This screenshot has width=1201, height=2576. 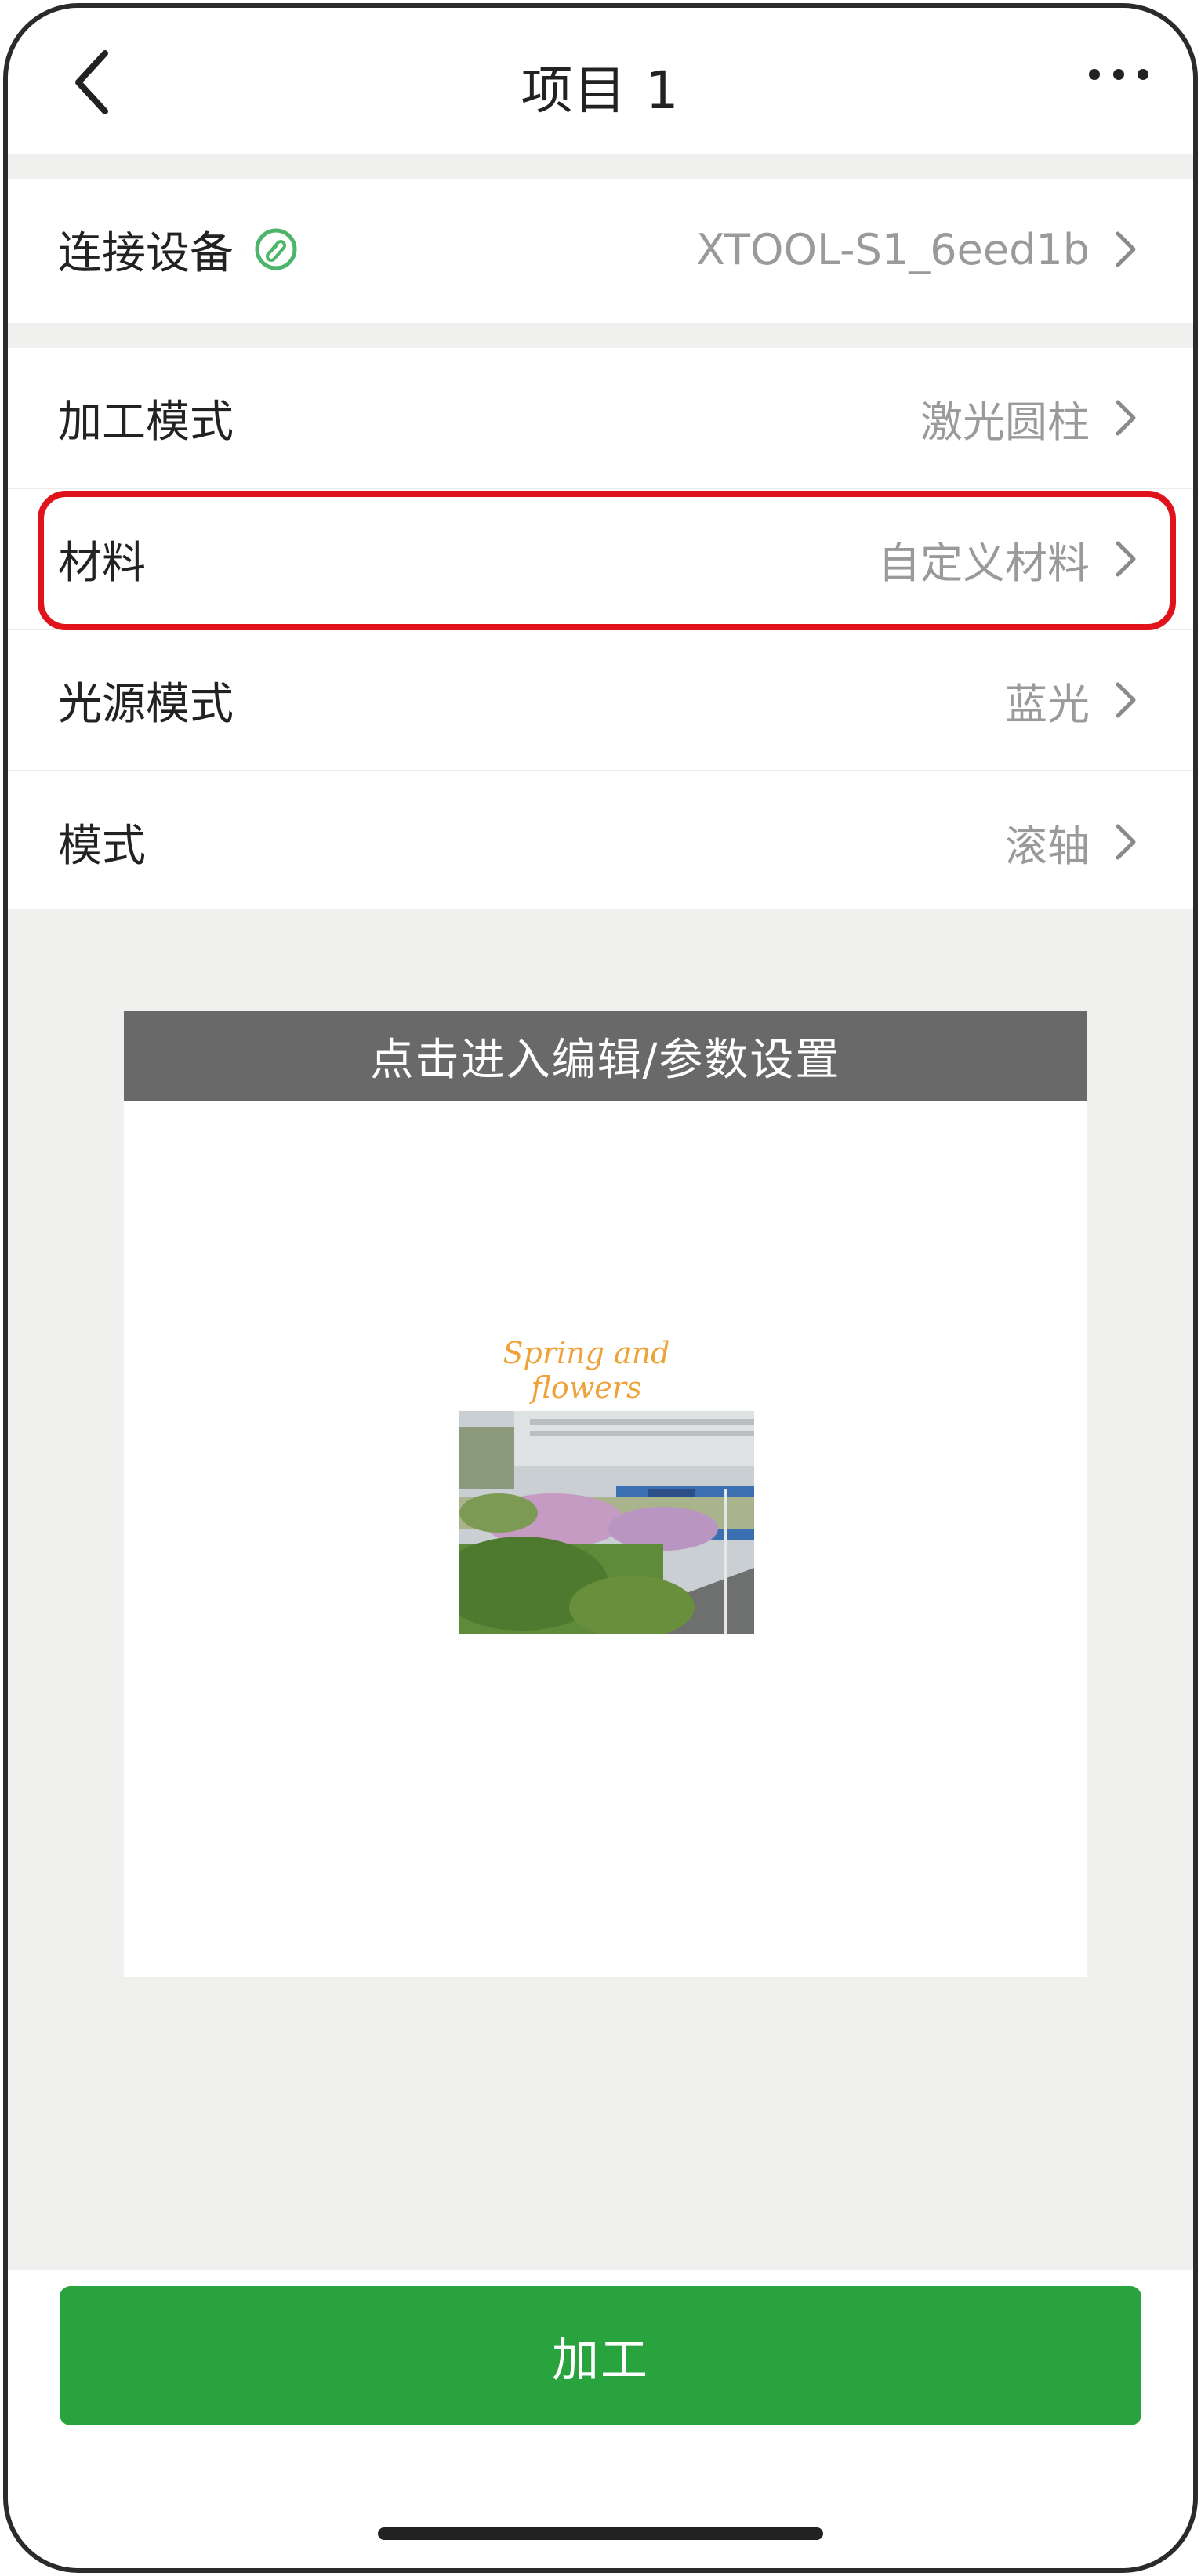 I want to click on device-row: 连接设备 XTOOL-S1_6eed1b, so click(x=600, y=250).